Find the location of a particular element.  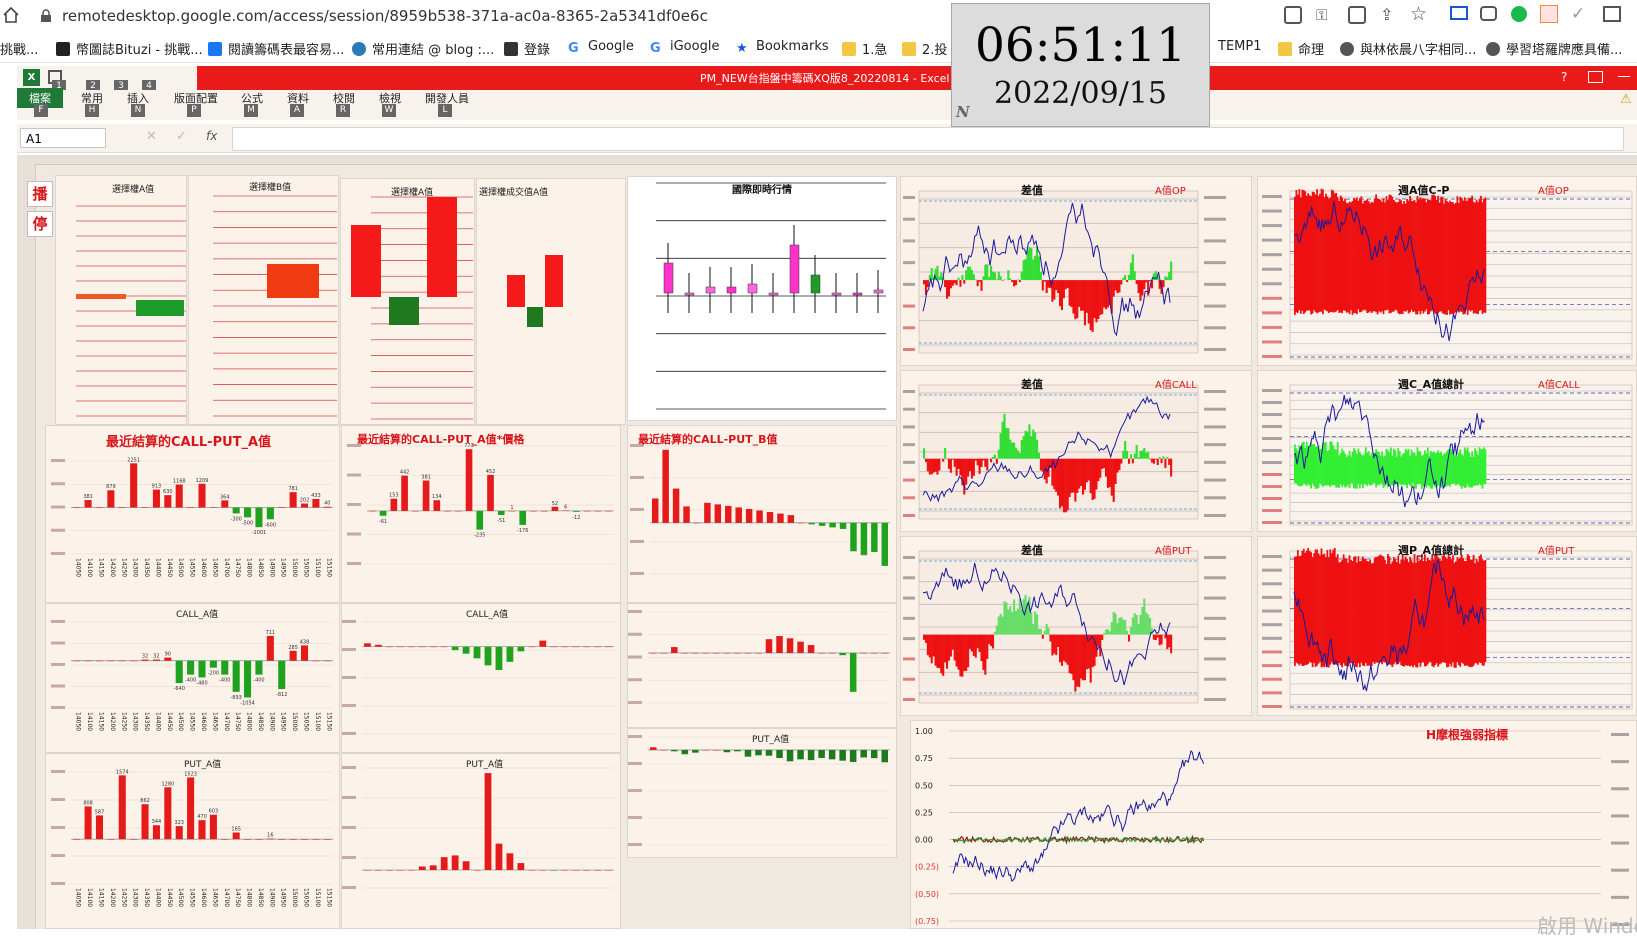

diff-call-panel: 差值 A值CALL is located at coordinates (1076, 451).